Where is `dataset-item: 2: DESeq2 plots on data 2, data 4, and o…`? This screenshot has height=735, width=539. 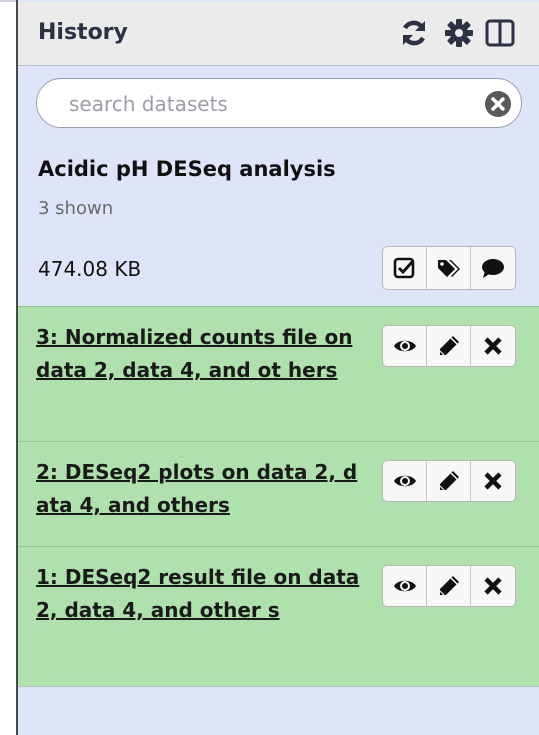
dataset-item: 2: DESeq2 plots on data 2, data 4, and o… is located at coordinates (278, 493).